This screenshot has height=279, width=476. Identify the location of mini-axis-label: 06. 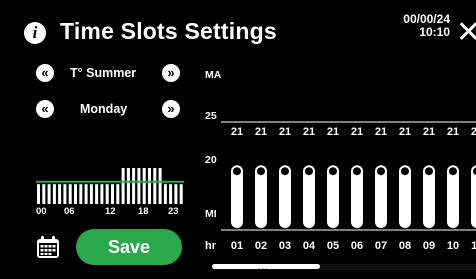
(69, 211).